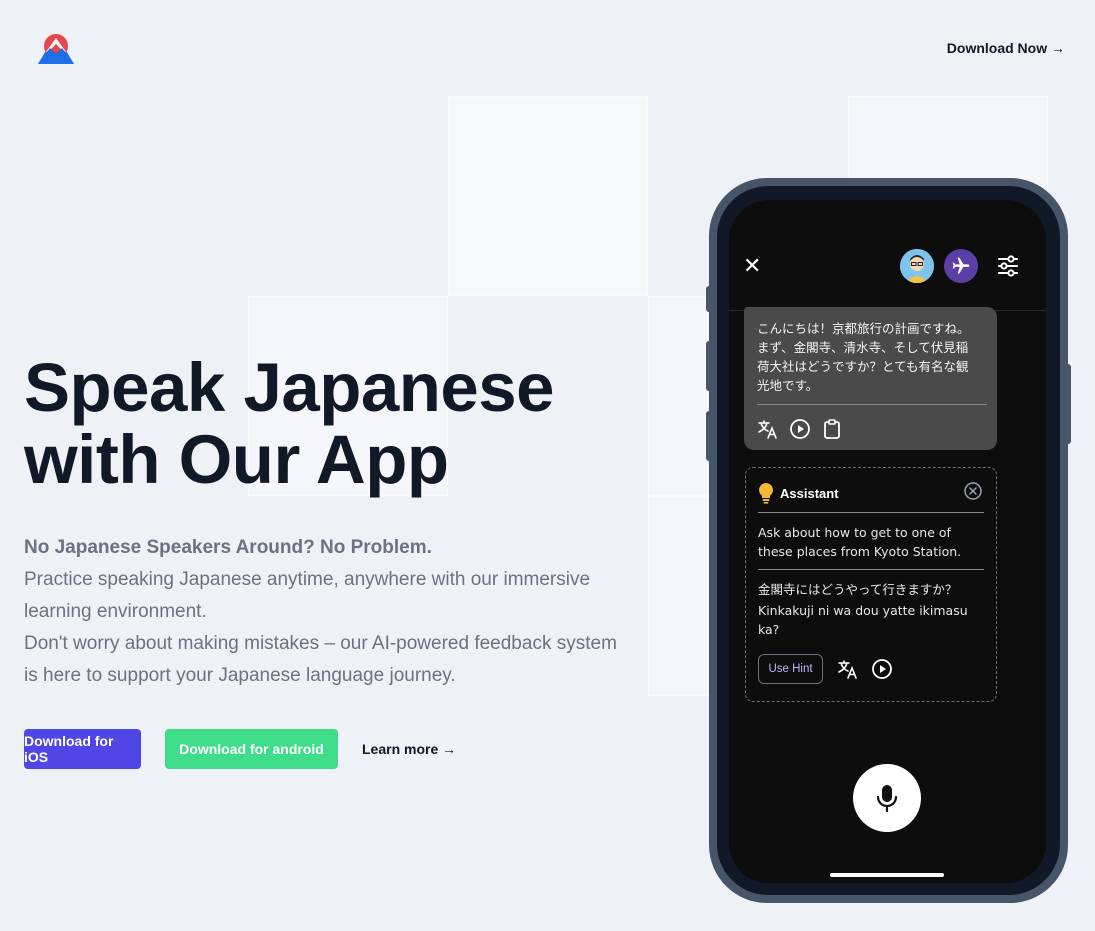 The width and height of the screenshot is (1095, 931). I want to click on download-android-button: Download for android, so click(251, 749).